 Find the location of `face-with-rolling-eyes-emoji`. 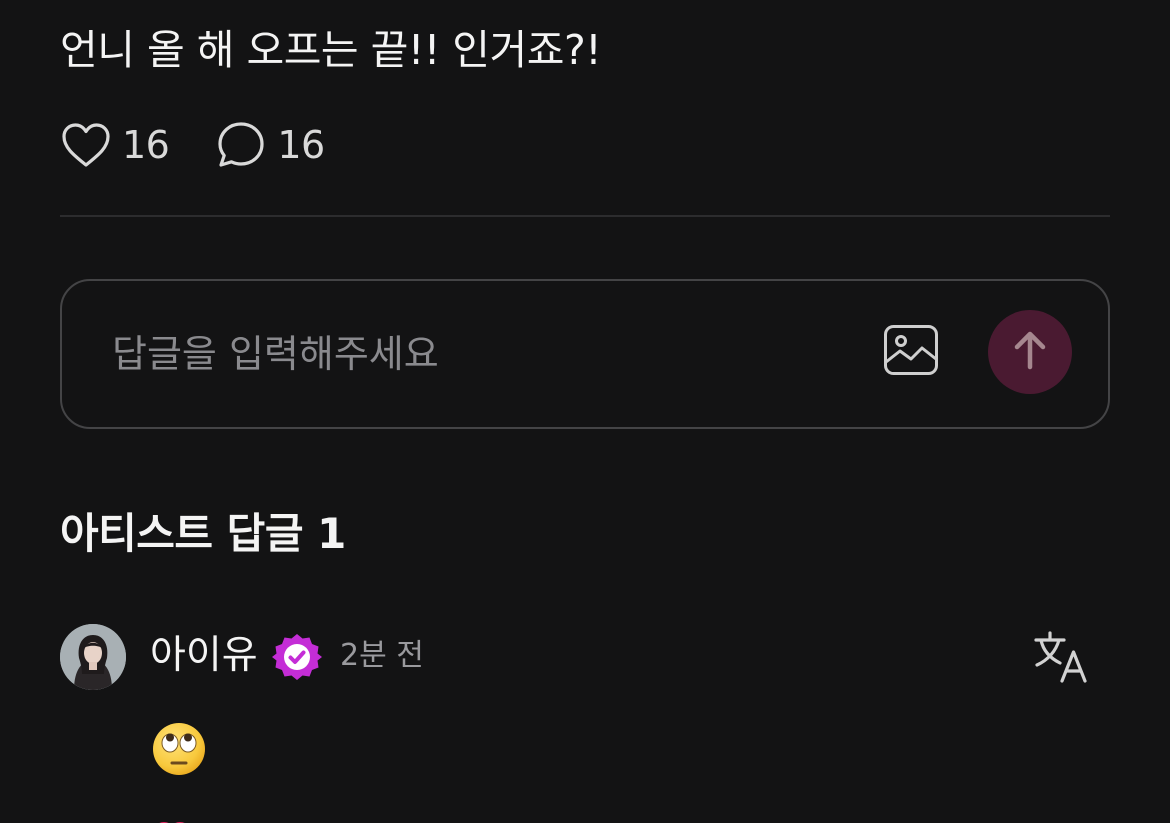

face-with-rolling-eyes-emoji is located at coordinates (179, 749).